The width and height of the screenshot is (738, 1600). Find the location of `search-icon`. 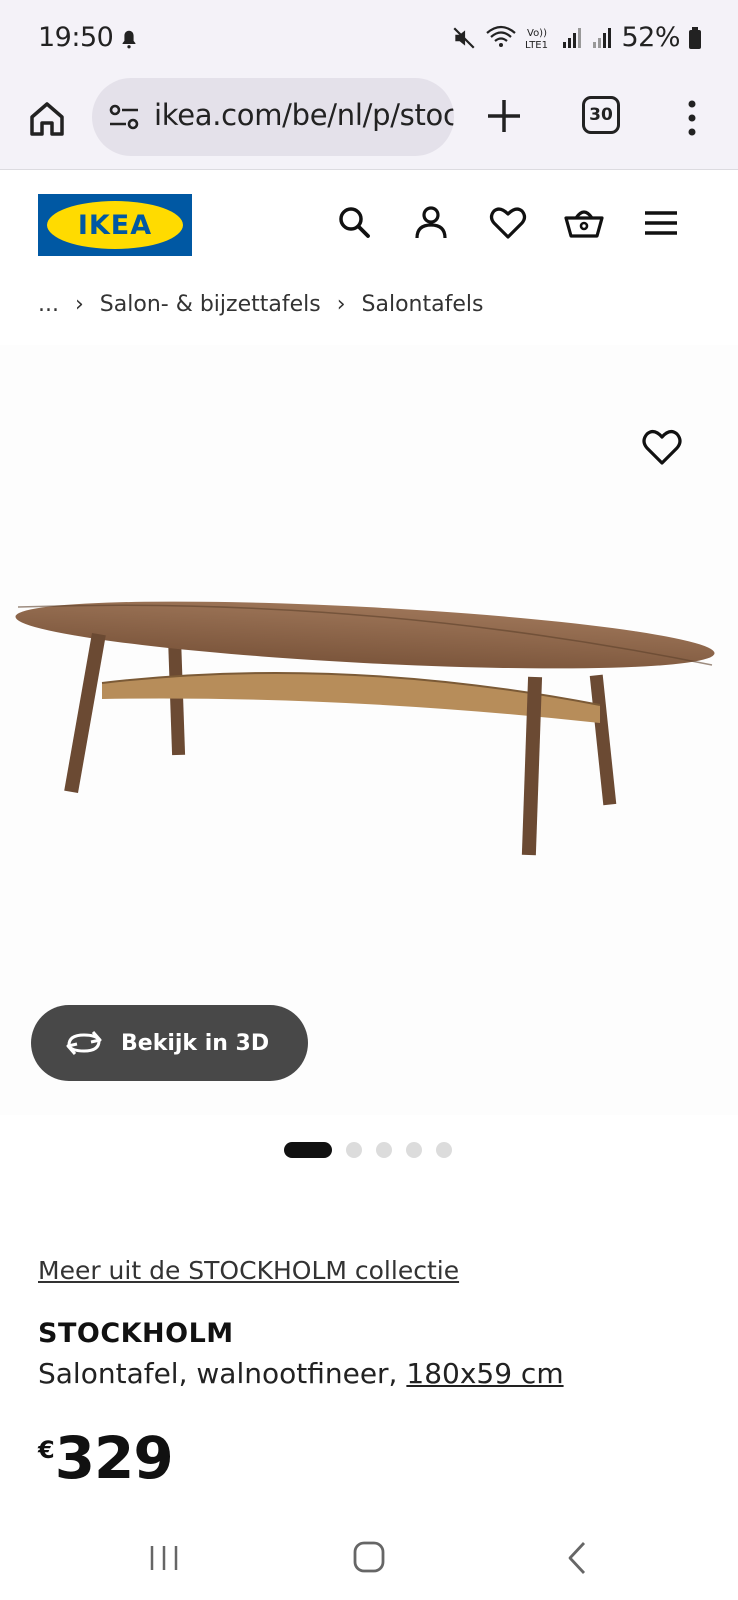

search-icon is located at coordinates (355, 223).